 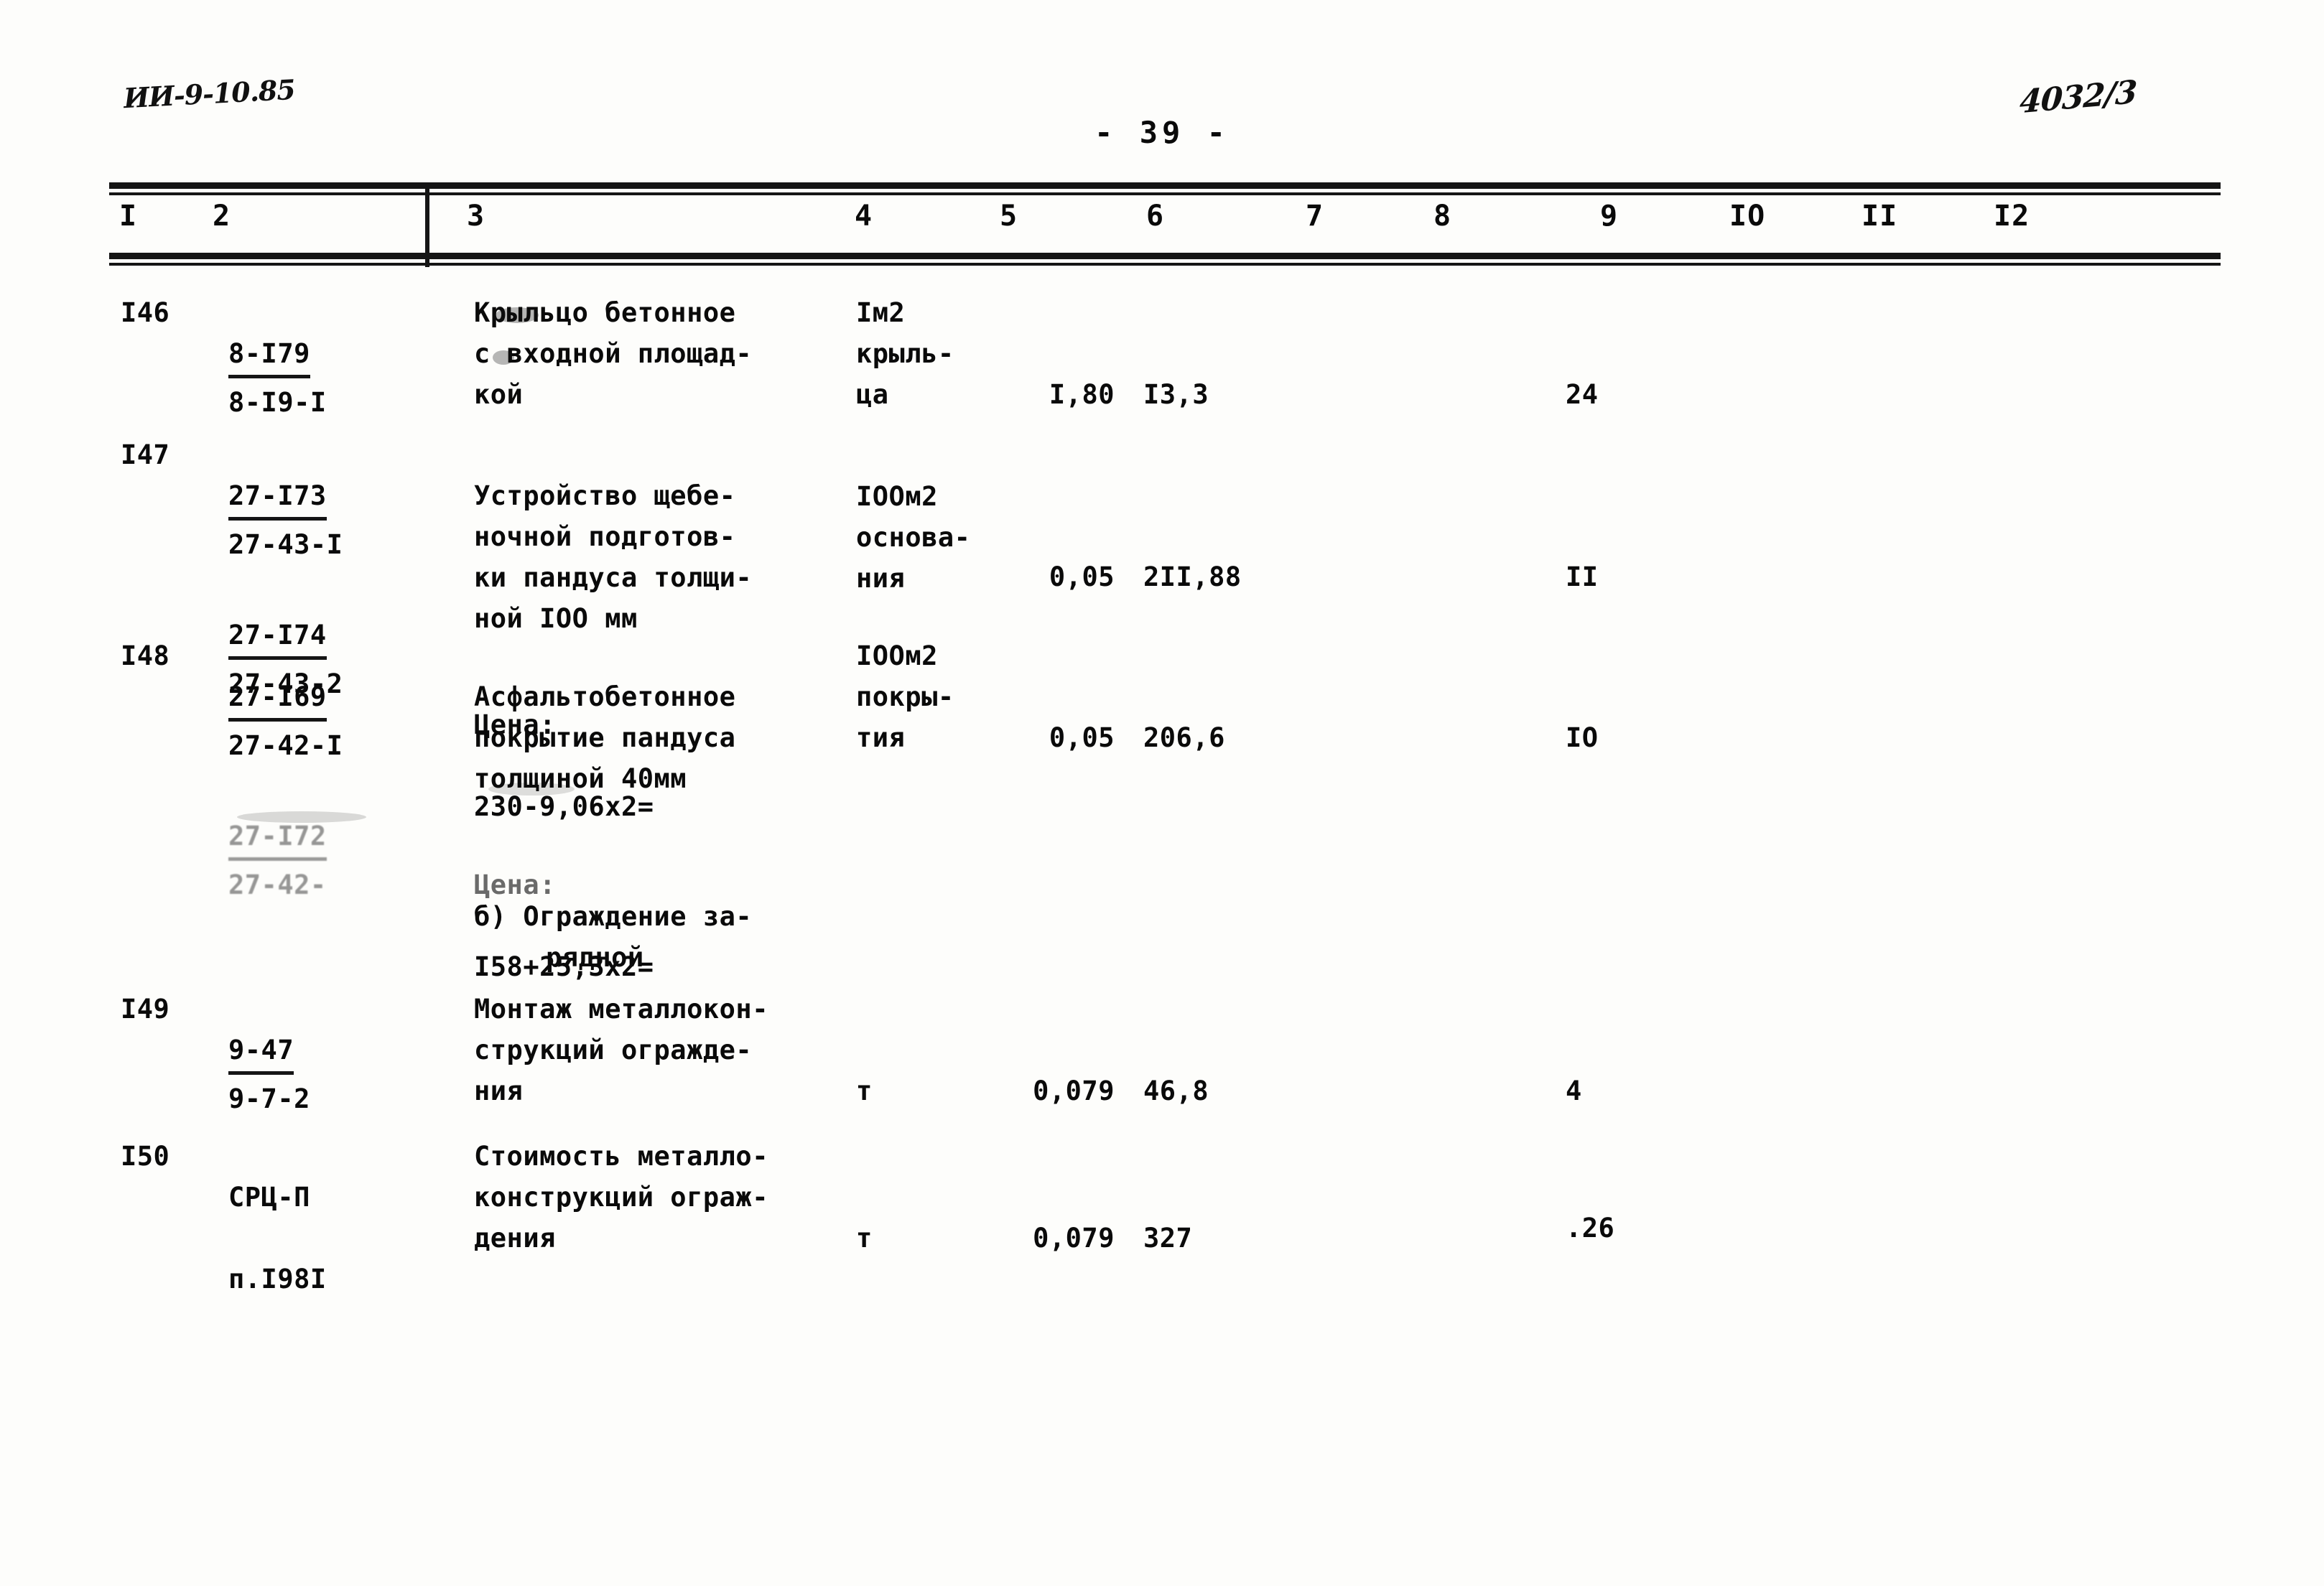 What do you see at coordinates (209, 94) in the screenshot?
I see `handwritten-note-left: ИИ-9-10.85` at bounding box center [209, 94].